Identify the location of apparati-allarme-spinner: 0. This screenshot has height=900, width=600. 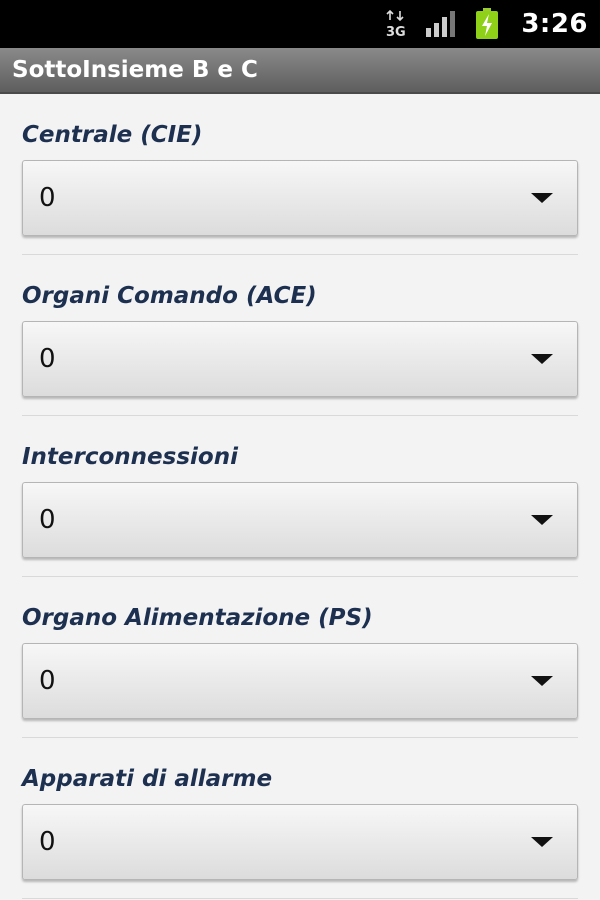
(300, 842).